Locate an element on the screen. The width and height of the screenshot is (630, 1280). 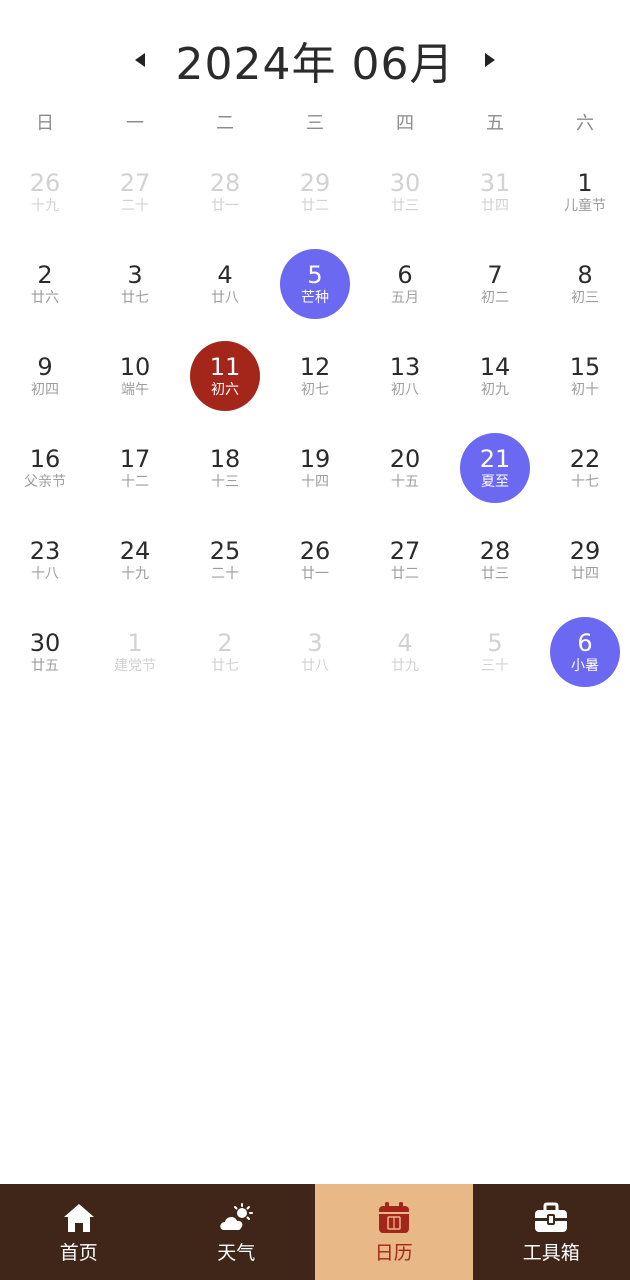
lunar-date: 初十 is located at coordinates (585, 390).